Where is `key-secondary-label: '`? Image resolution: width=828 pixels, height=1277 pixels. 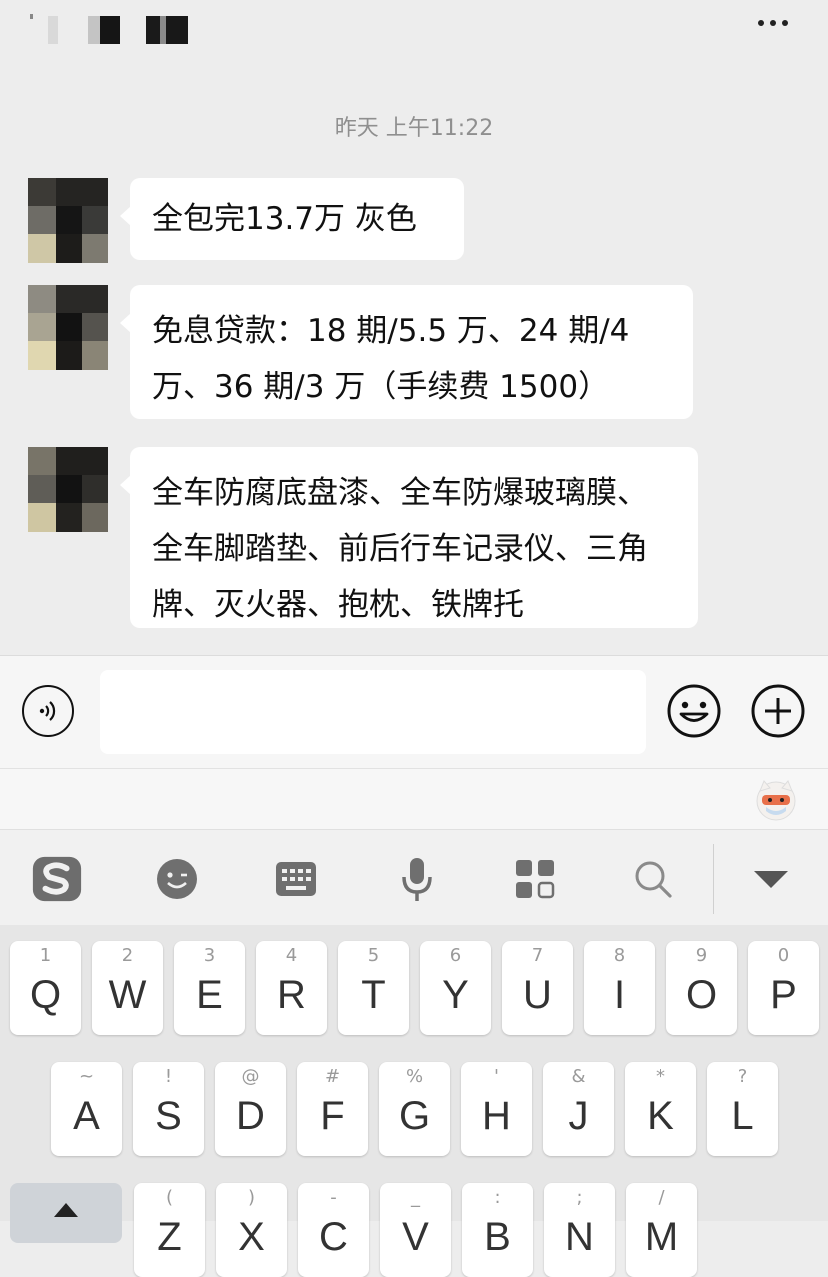
key-secondary-label: ' is located at coordinates (496, 1076).